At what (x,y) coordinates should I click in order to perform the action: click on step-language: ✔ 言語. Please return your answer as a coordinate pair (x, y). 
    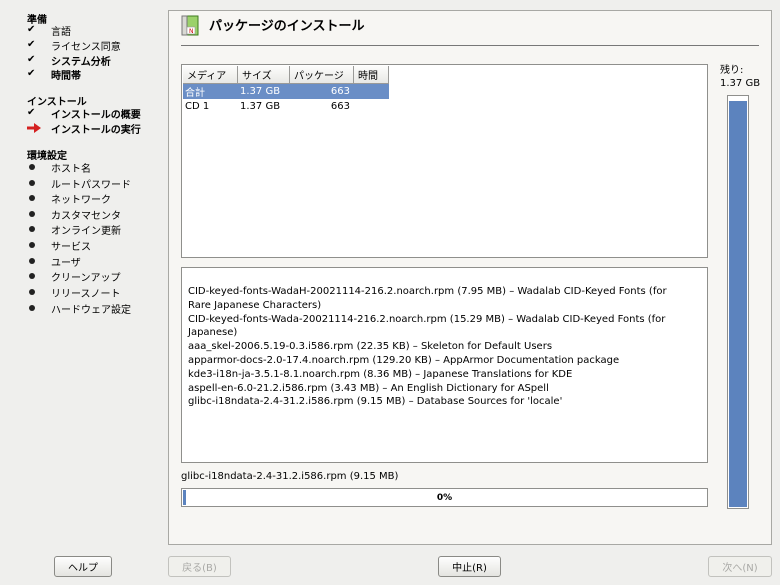
    Looking at the image, I should click on (49, 30).